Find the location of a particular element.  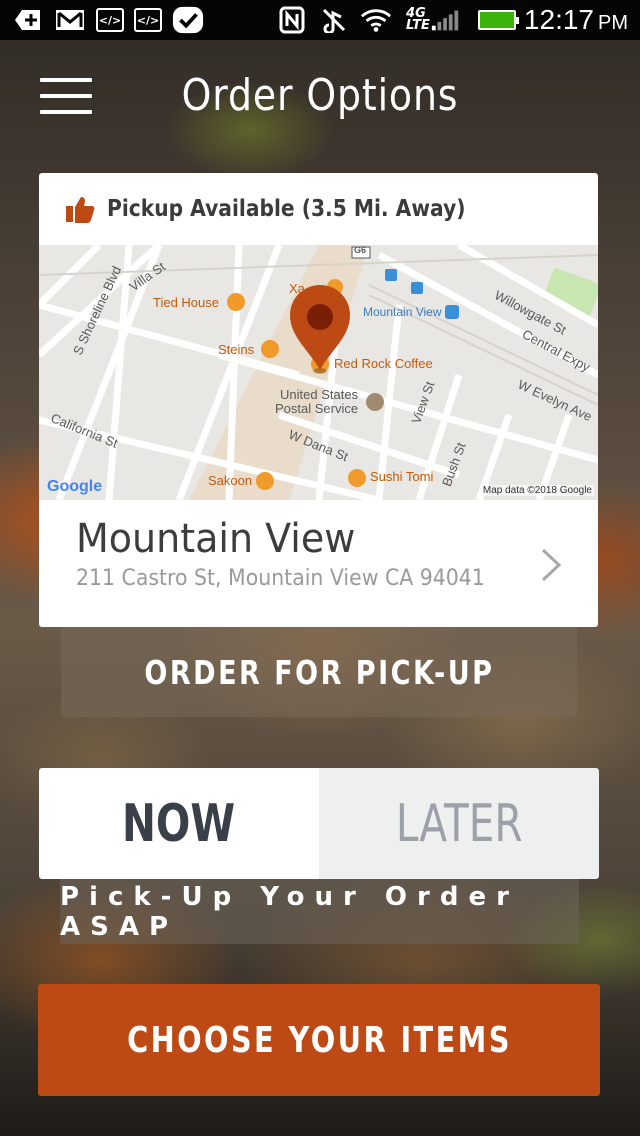

now-option: NOW is located at coordinates (179, 823).